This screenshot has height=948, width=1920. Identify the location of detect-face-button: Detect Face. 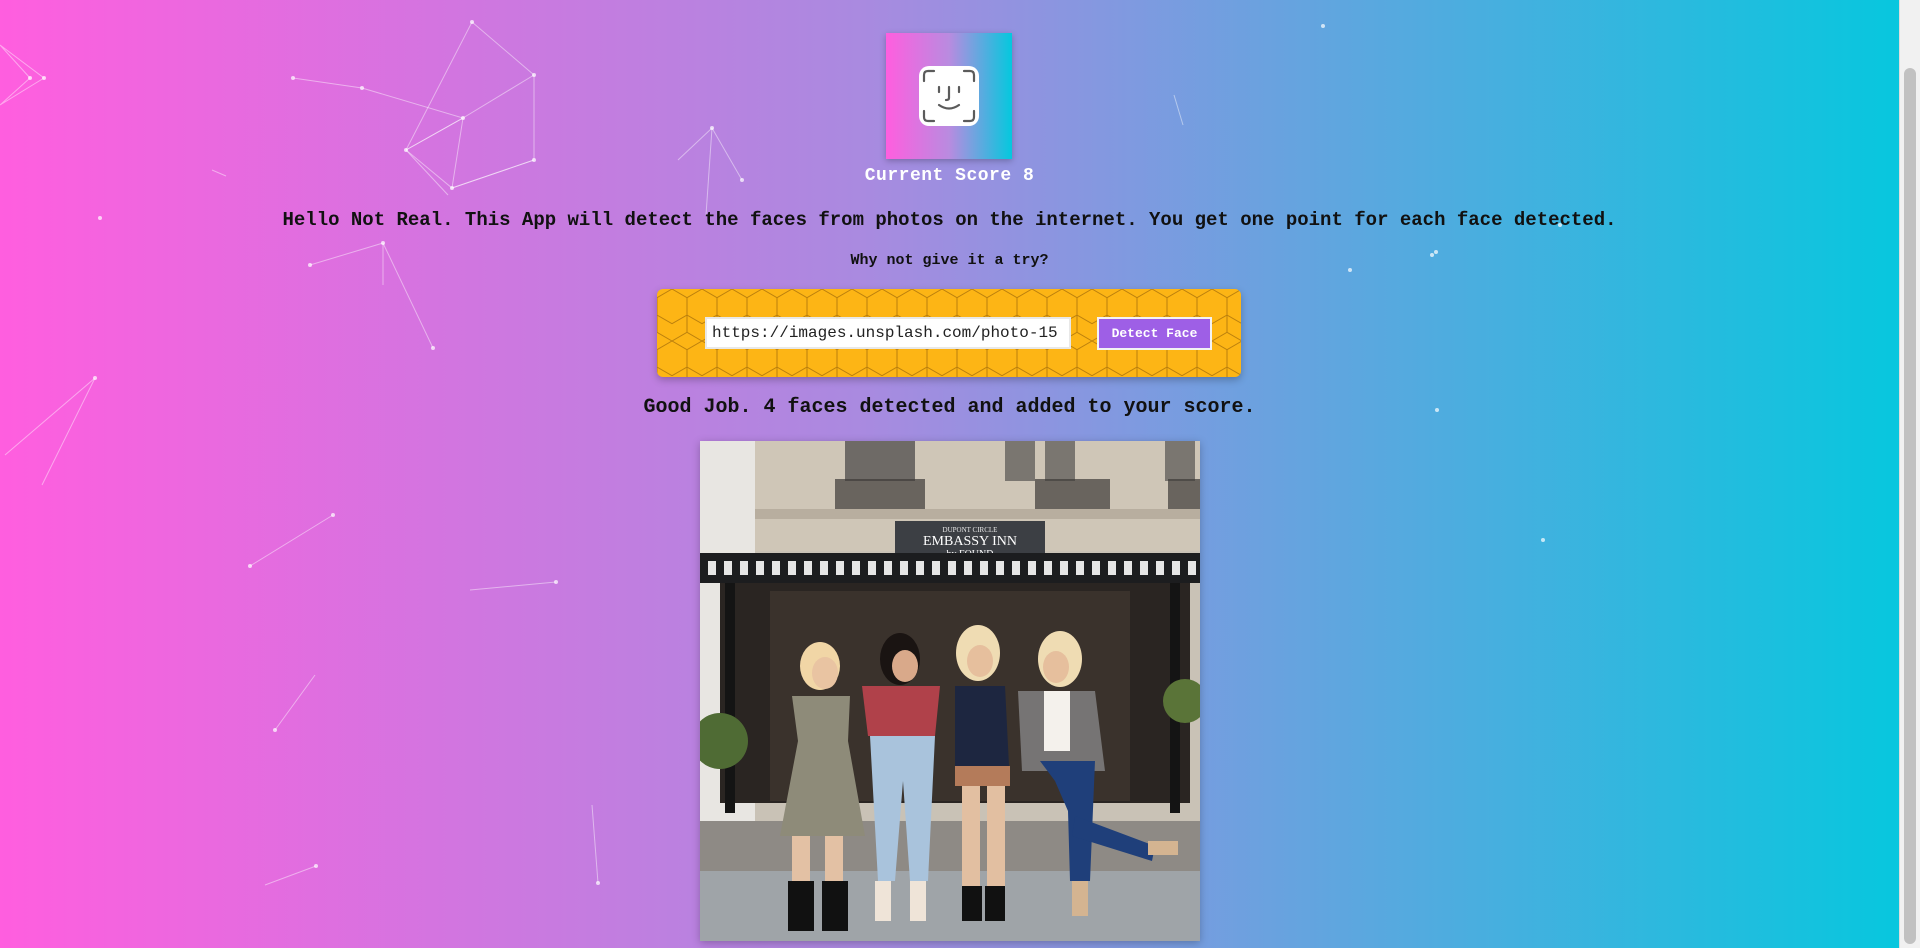
(1154, 333).